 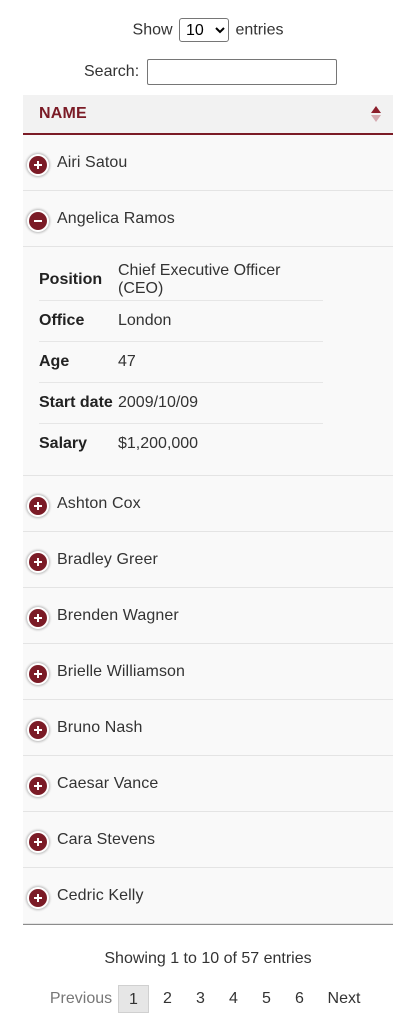 What do you see at coordinates (208, 163) in the screenshot?
I see `table-row: Airi Satou` at bounding box center [208, 163].